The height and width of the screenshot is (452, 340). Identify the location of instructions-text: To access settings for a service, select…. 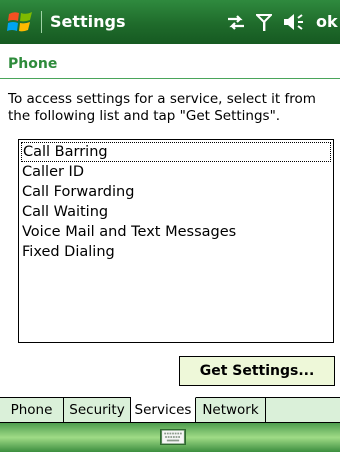
(162, 107).